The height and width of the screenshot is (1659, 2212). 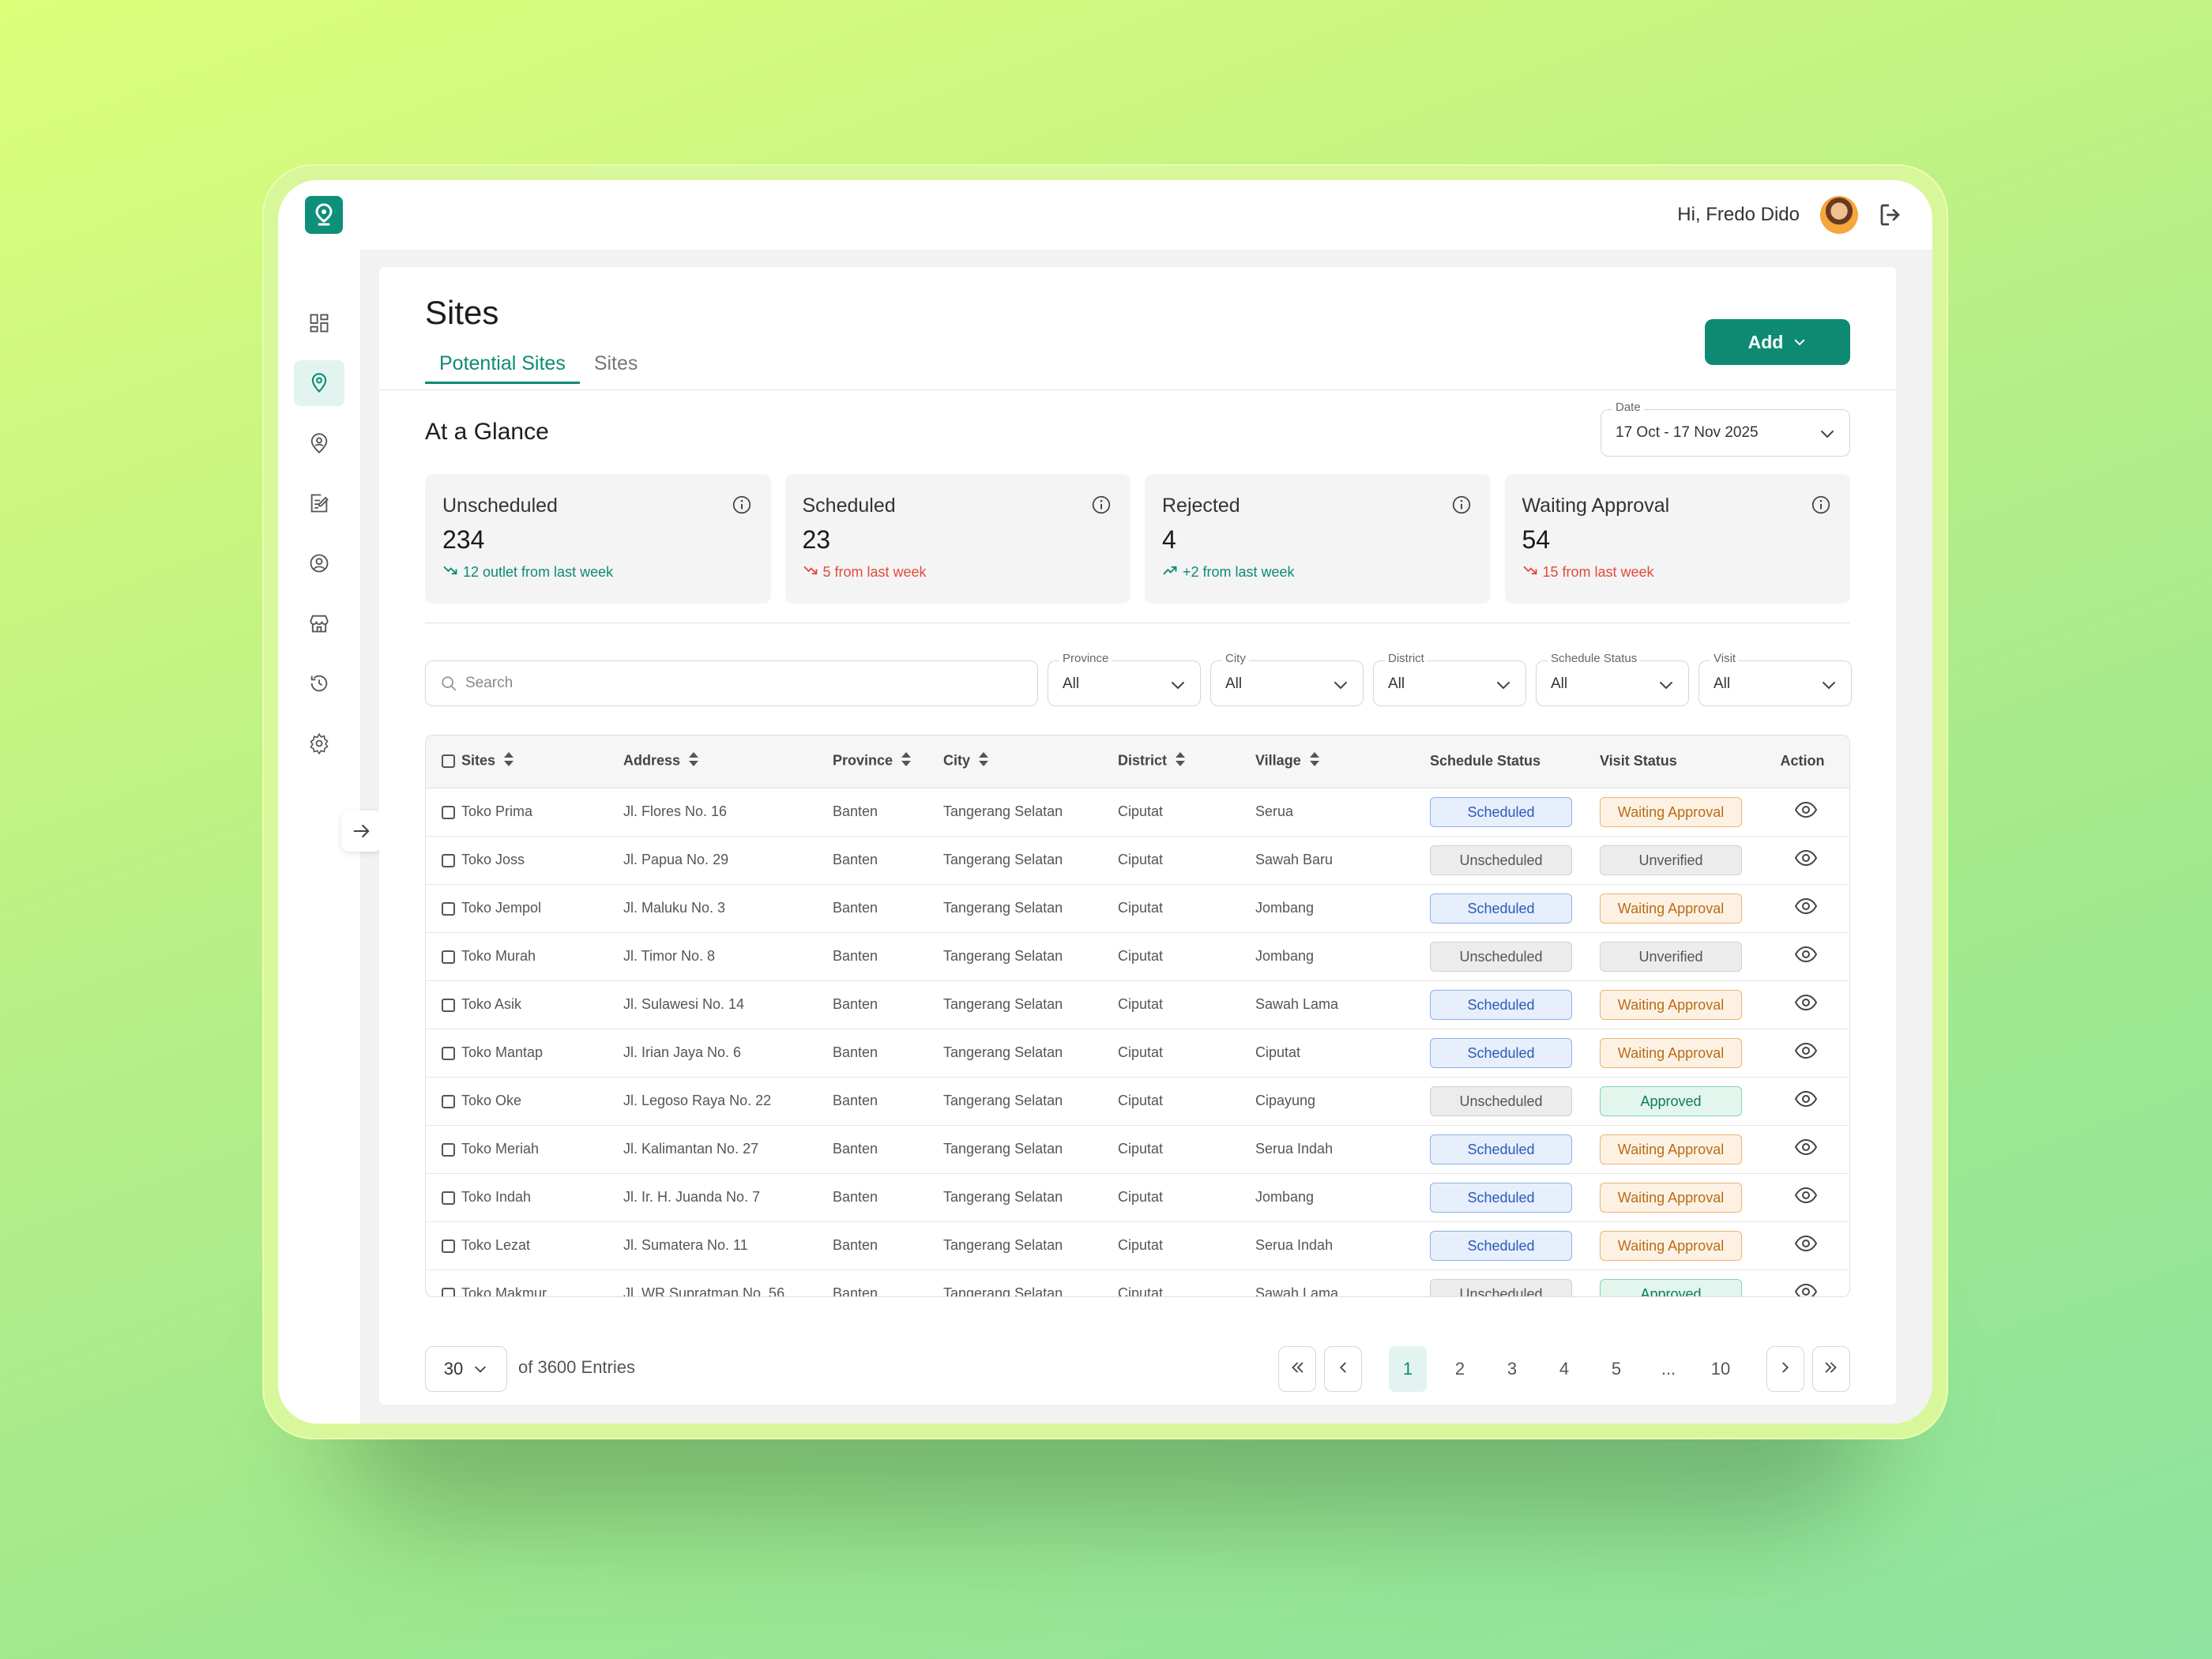 I want to click on expand-sidebar-button, so click(x=362, y=832).